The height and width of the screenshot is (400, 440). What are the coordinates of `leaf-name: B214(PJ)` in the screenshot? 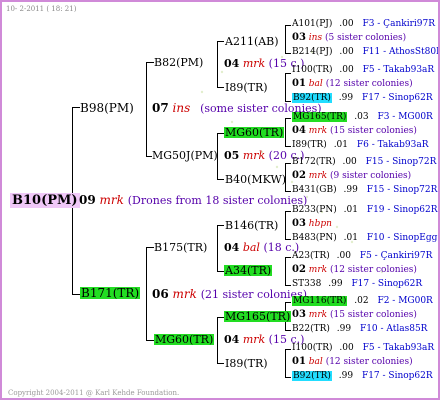 It's located at (312, 52).